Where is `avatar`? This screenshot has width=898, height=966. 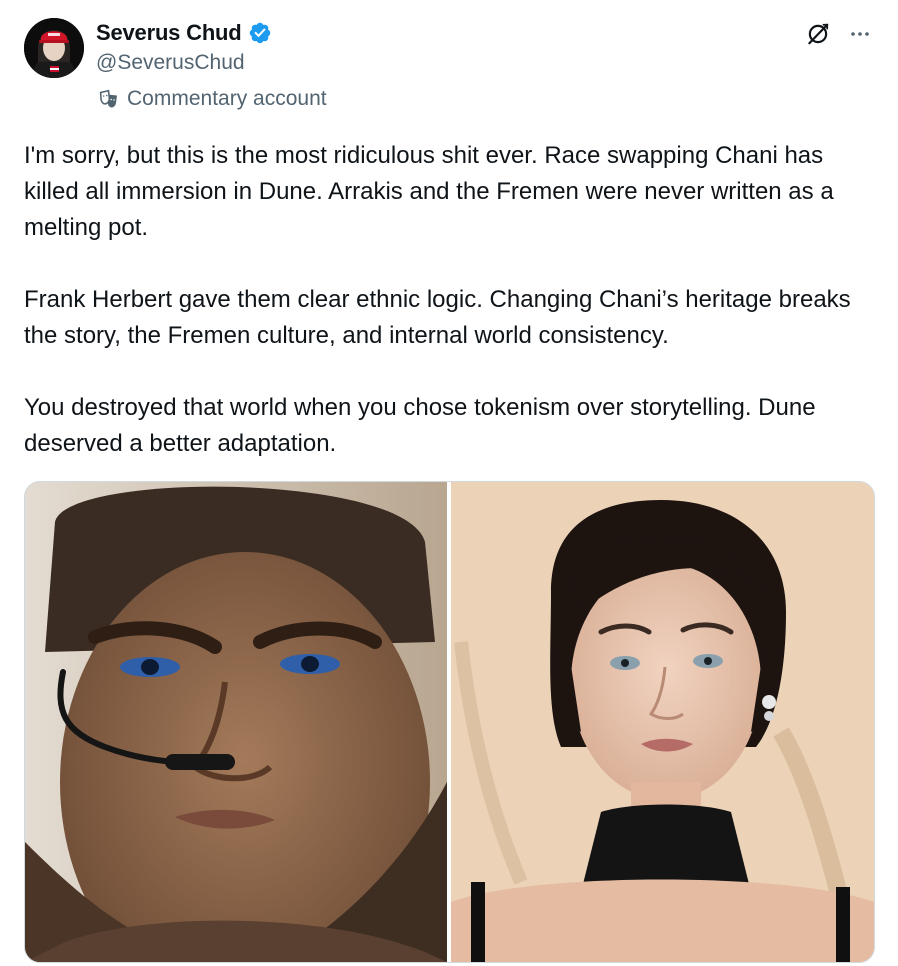
avatar is located at coordinates (54, 48).